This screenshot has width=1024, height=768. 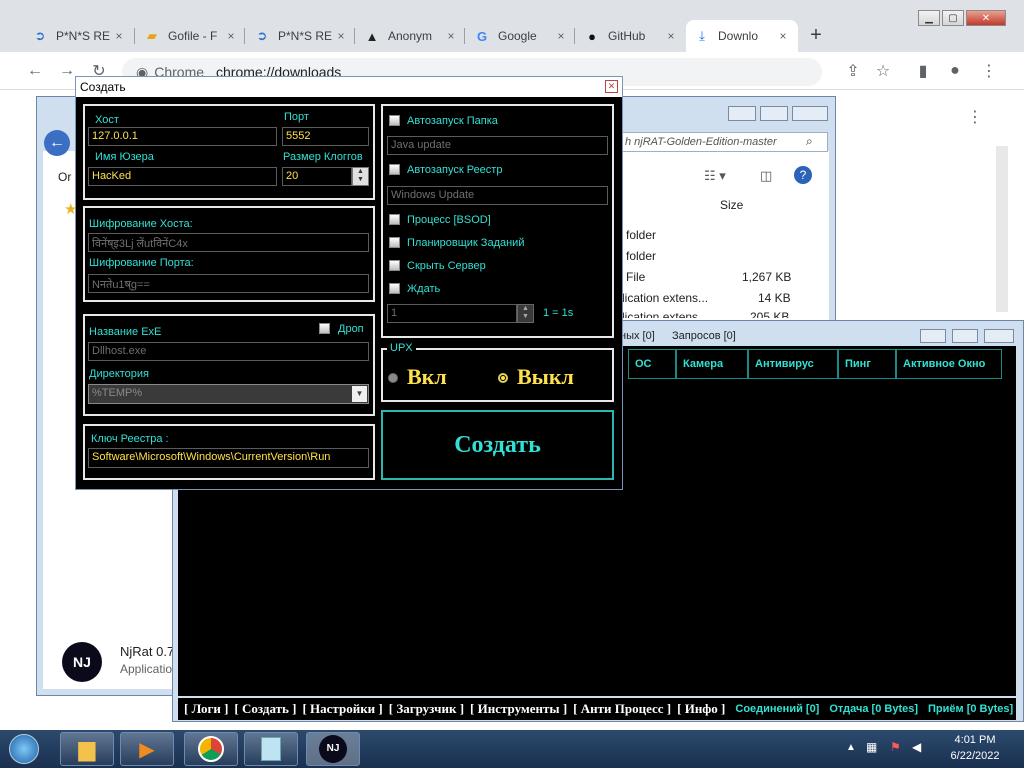 What do you see at coordinates (742, 113) in the screenshot?
I see `explorer-minimize` at bounding box center [742, 113].